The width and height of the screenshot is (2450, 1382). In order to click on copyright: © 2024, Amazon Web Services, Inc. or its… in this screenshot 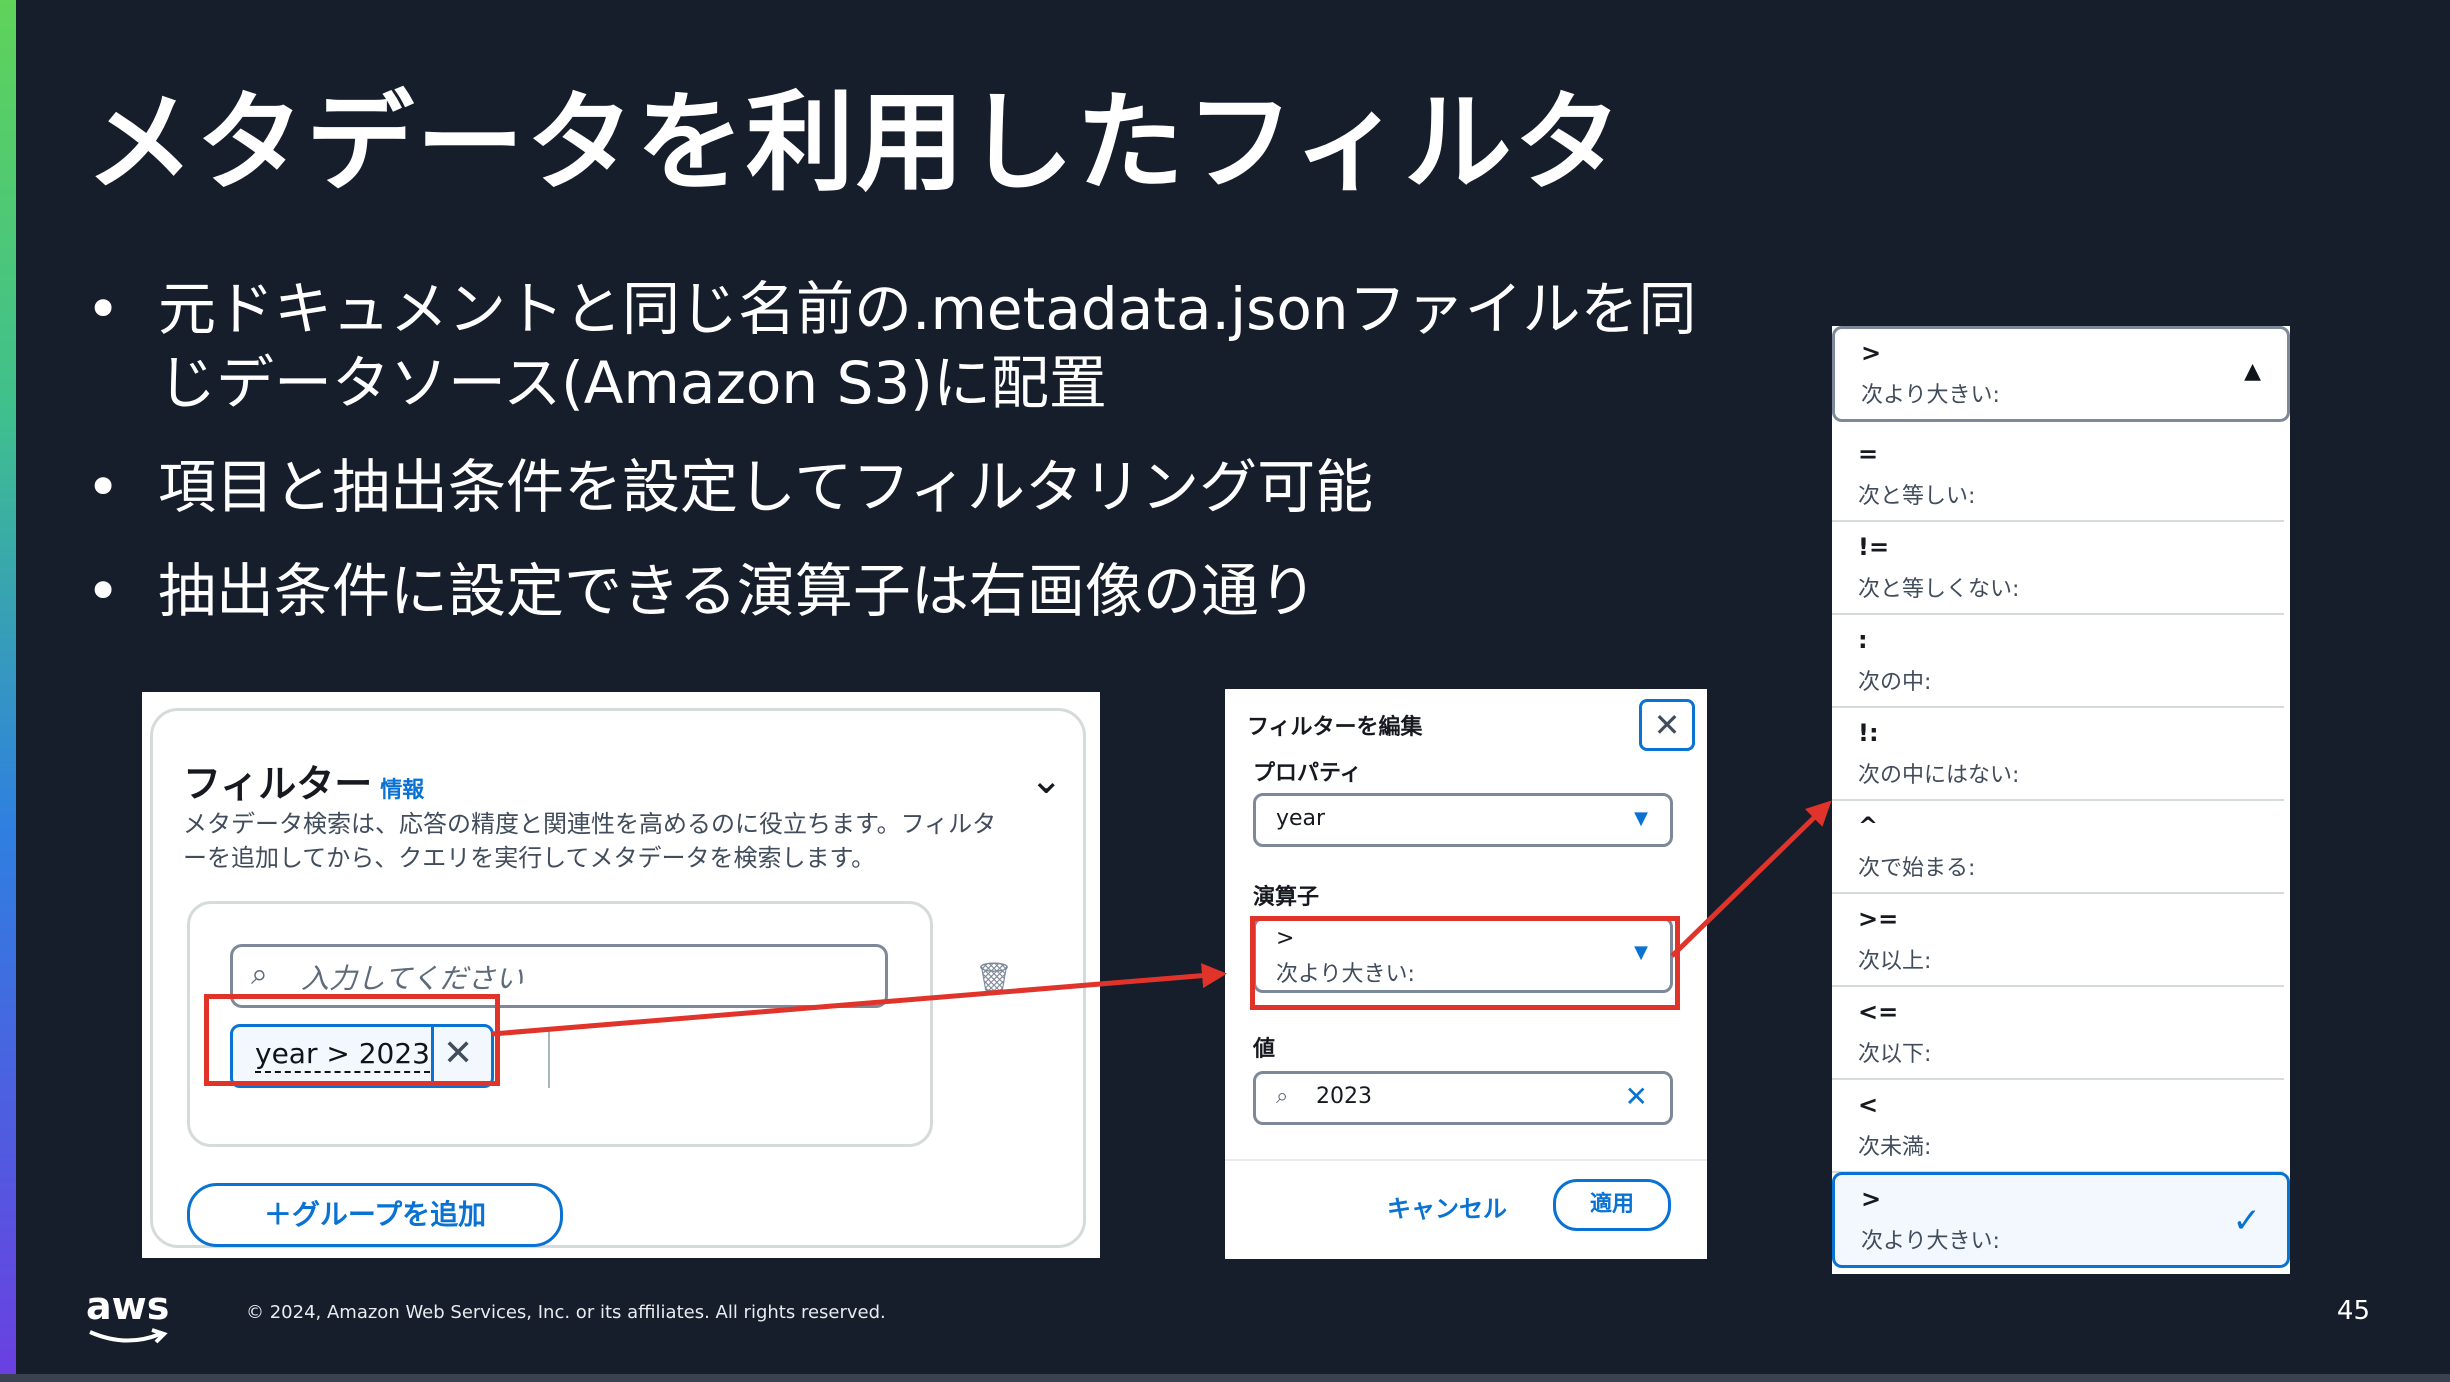, I will do `click(566, 1312)`.